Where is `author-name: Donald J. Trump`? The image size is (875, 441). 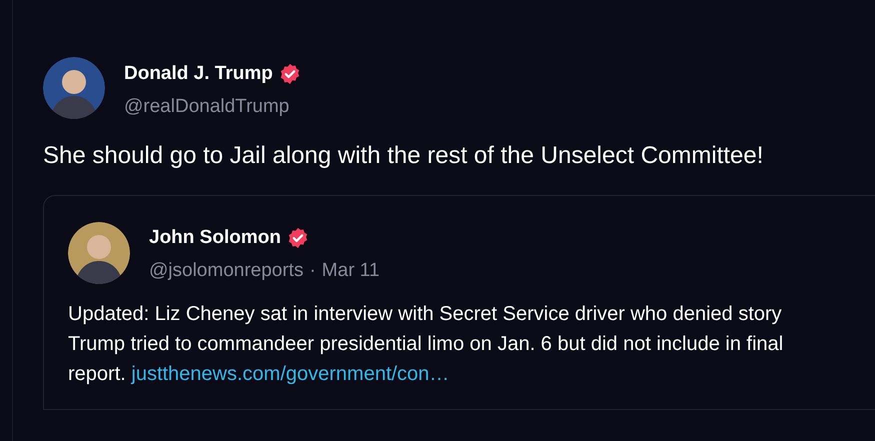 author-name: Donald J. Trump is located at coordinates (198, 74).